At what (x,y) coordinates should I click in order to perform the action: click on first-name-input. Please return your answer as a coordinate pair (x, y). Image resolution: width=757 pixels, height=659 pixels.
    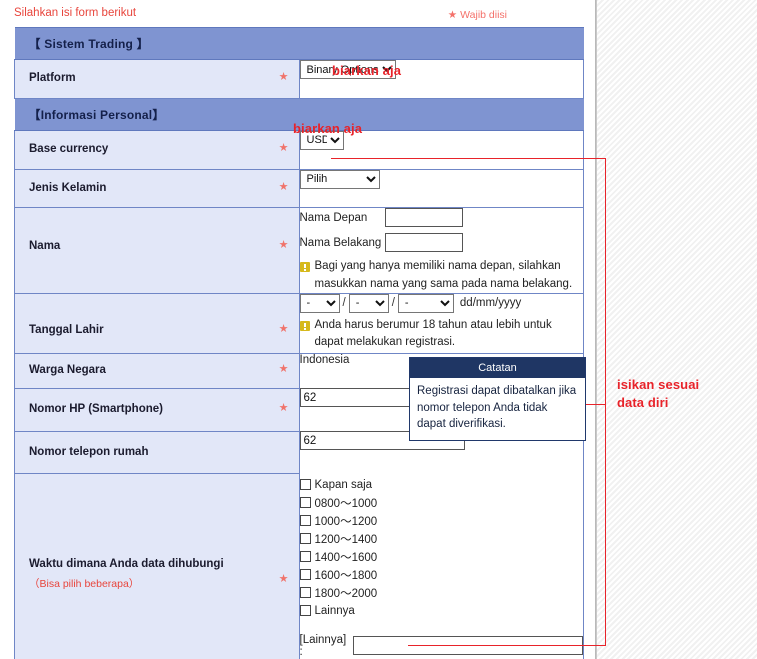
    Looking at the image, I should click on (423, 218).